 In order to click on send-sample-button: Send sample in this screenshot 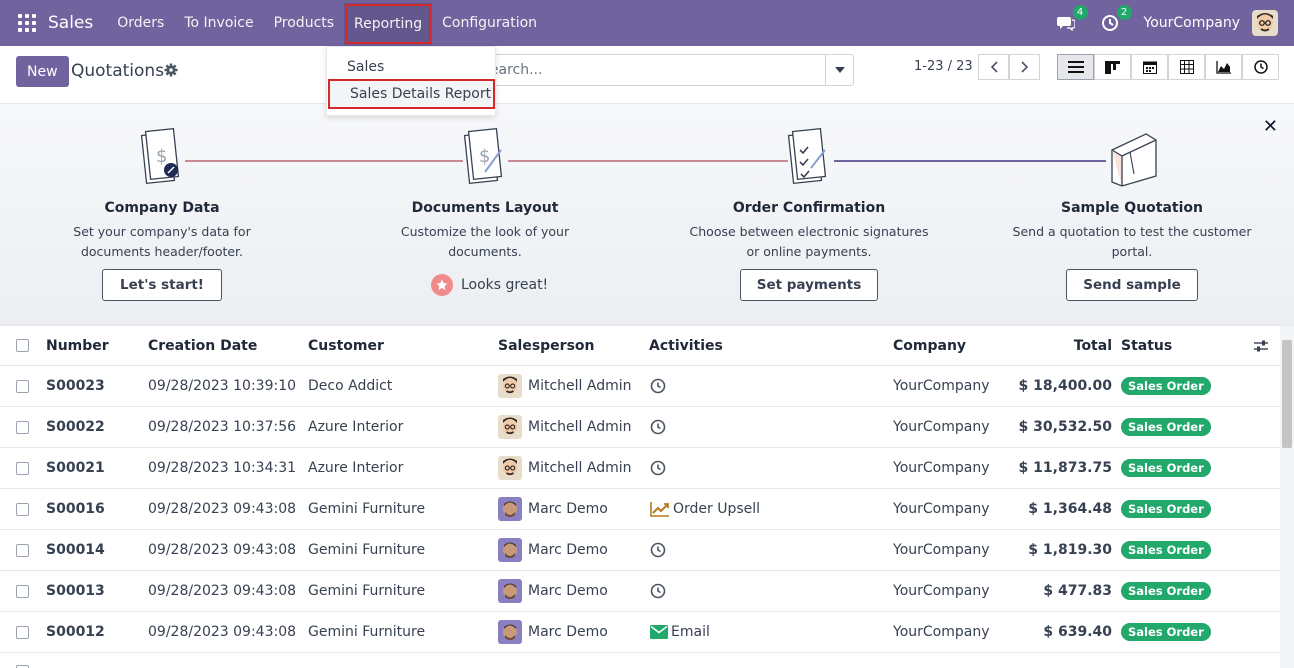, I will do `click(1132, 285)`.